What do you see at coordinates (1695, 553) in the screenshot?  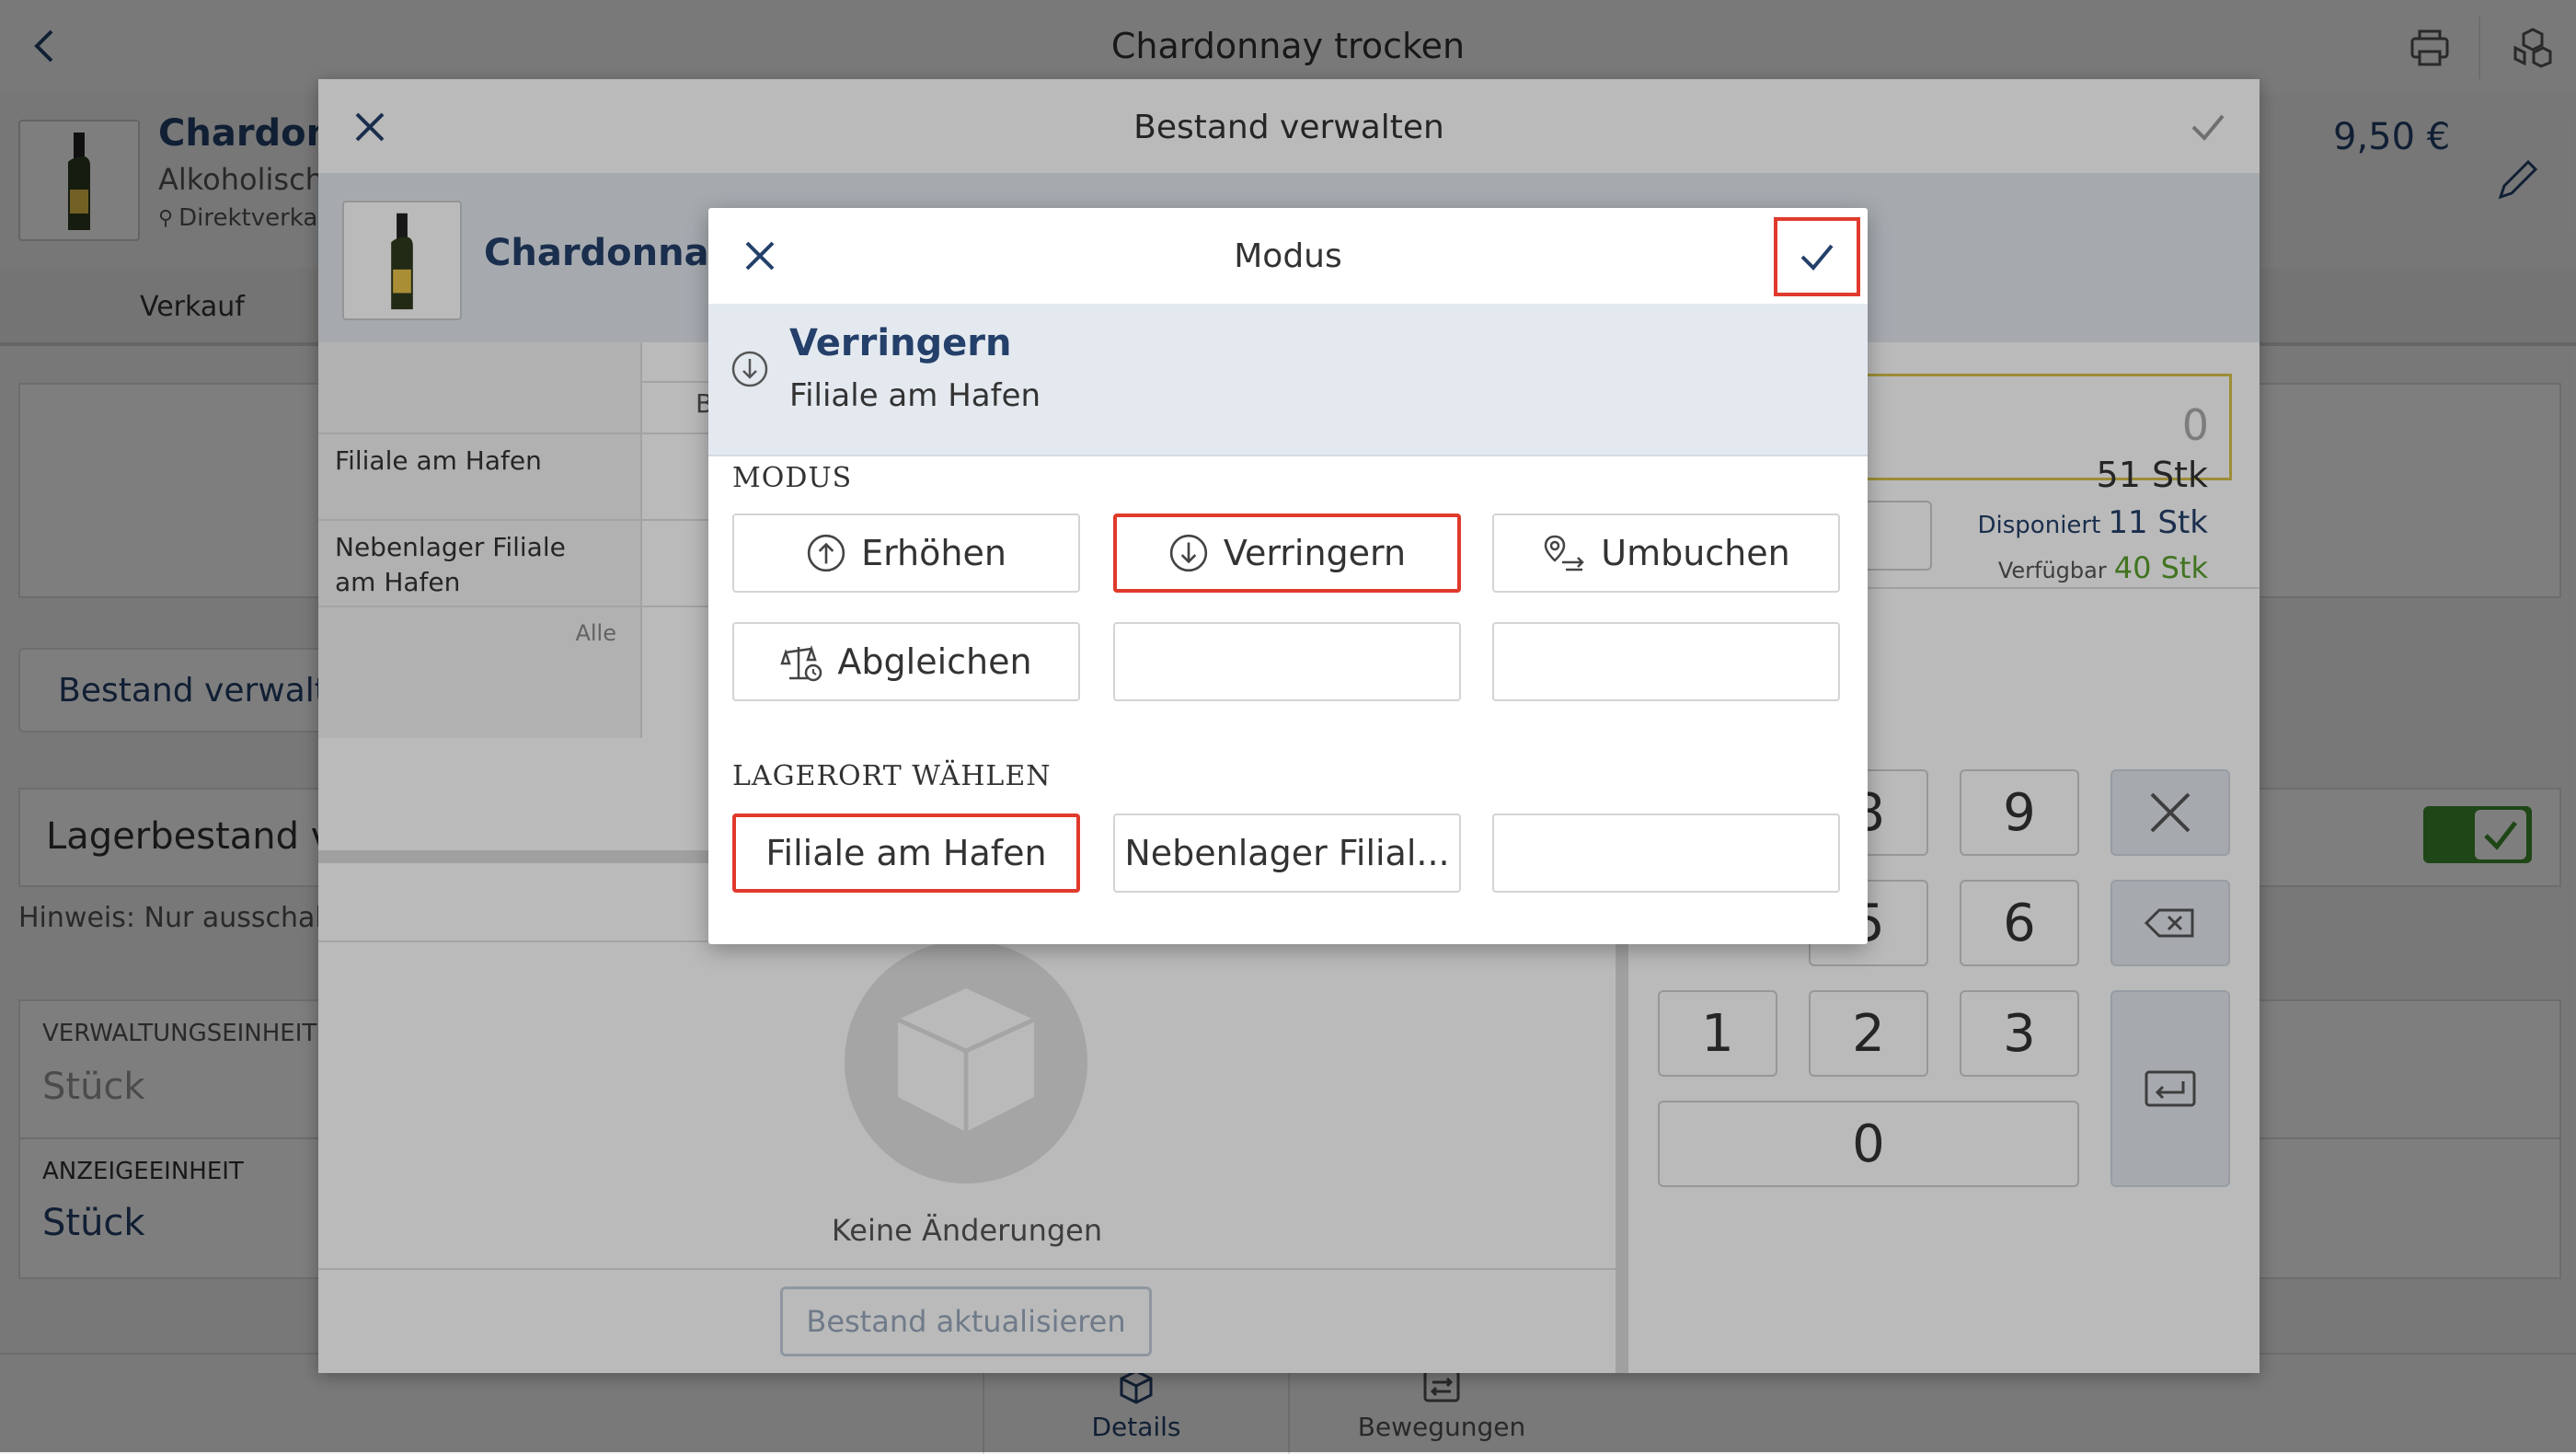 I see `mode-transfer-label: Umbuchen` at bounding box center [1695, 553].